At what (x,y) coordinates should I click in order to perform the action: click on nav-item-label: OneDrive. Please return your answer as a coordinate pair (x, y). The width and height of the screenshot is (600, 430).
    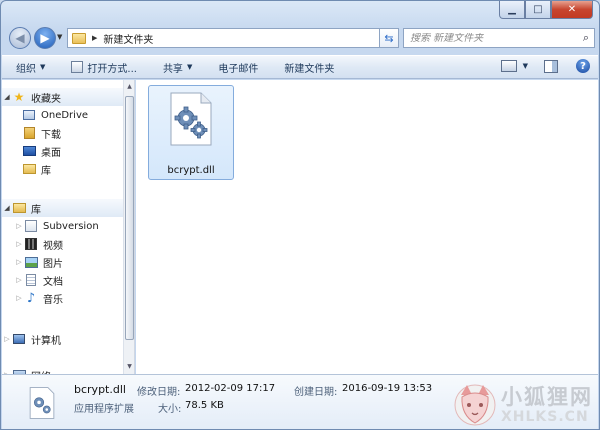
    Looking at the image, I should click on (65, 115).